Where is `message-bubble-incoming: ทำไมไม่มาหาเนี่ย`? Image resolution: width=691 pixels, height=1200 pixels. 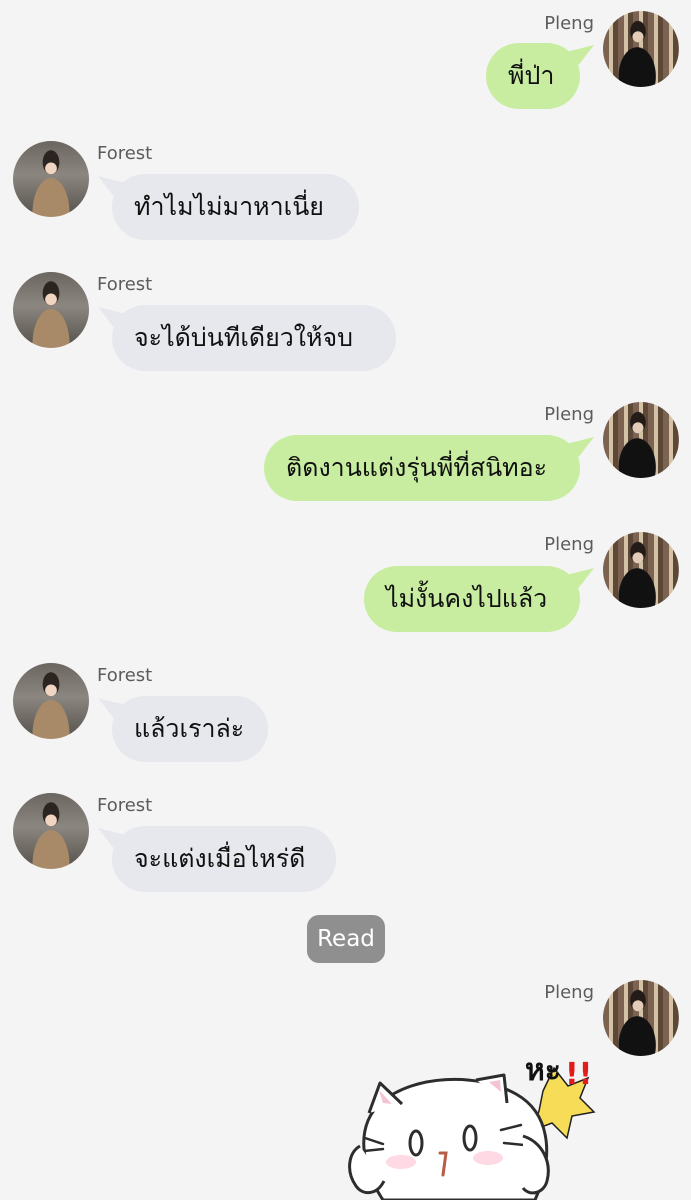
message-bubble-incoming: ทำไมไม่มาหาเนี่ย is located at coordinates (235, 207).